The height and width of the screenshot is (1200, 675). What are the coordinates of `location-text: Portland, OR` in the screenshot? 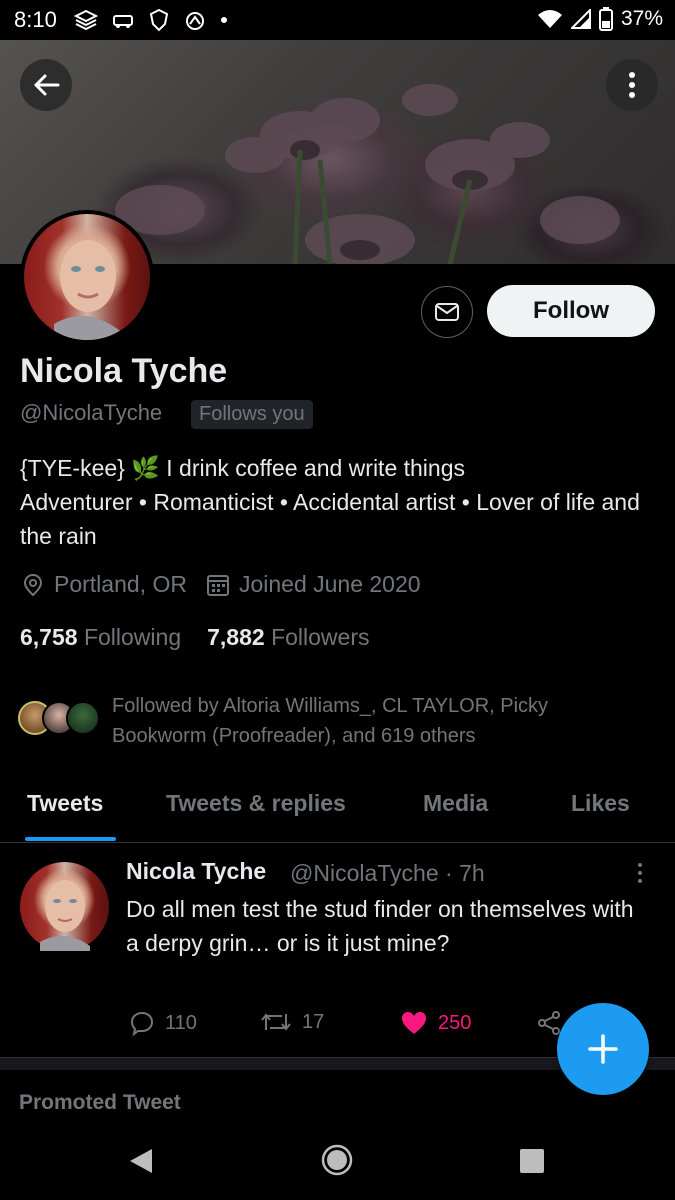 It's located at (120, 584).